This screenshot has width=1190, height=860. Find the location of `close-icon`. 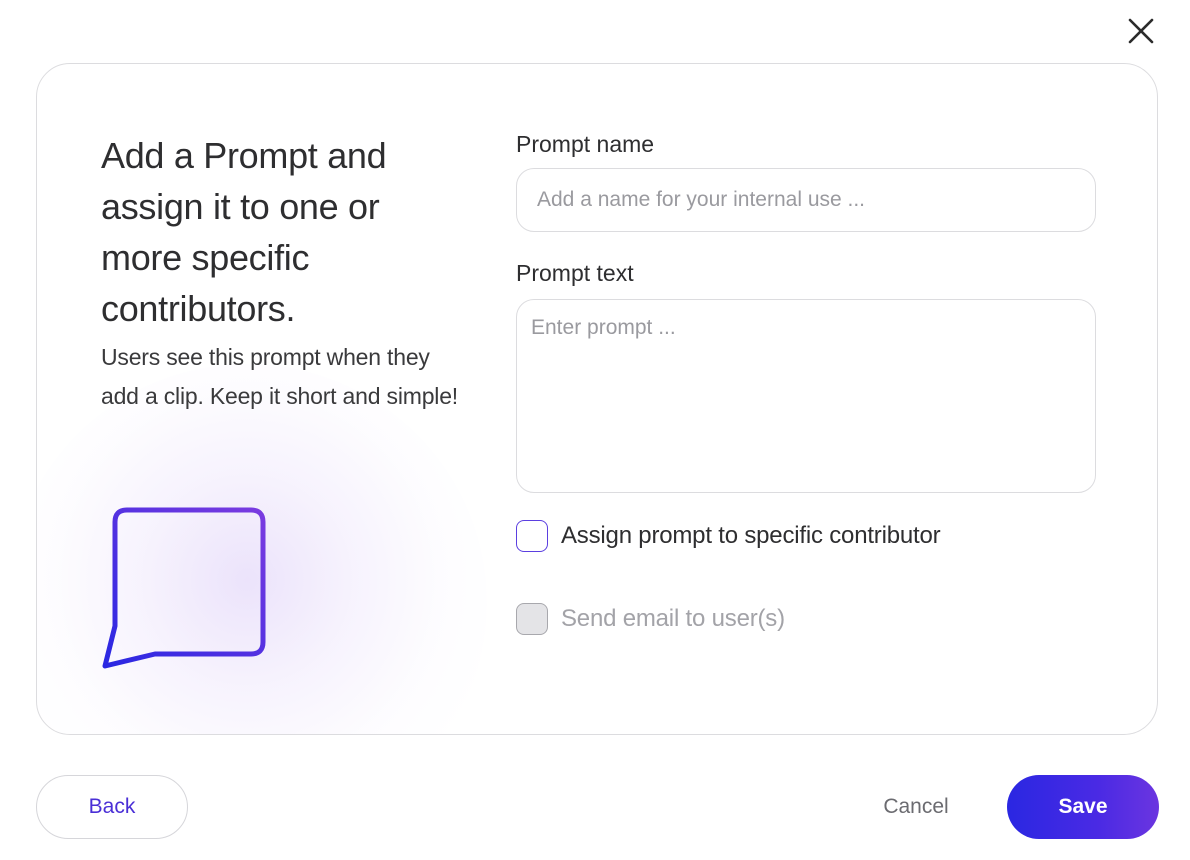

close-icon is located at coordinates (1141, 31).